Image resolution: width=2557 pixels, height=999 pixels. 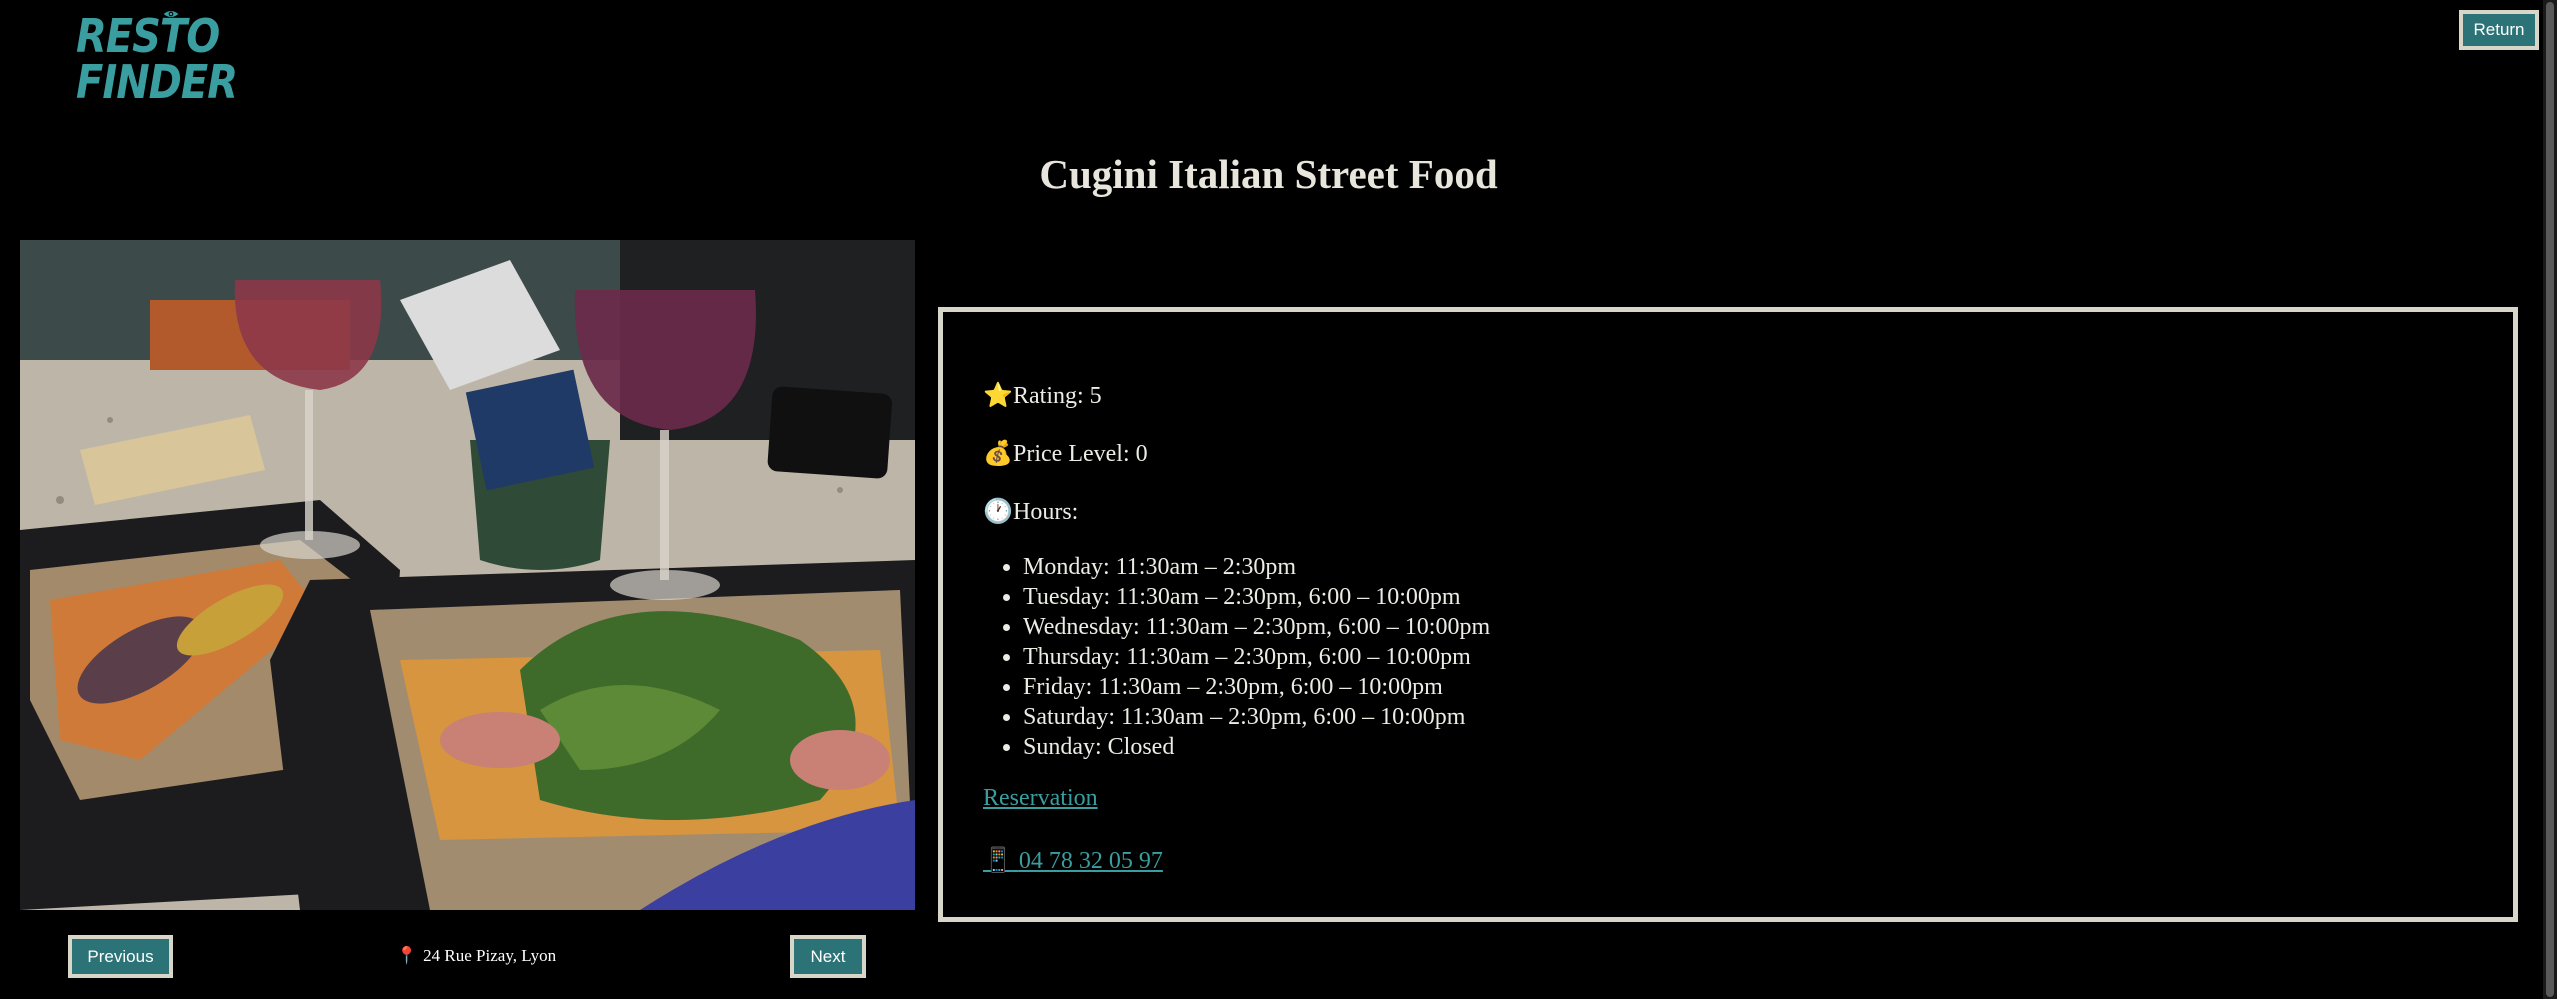 What do you see at coordinates (1748, 798) in the screenshot?
I see `reservation-row: Reservation` at bounding box center [1748, 798].